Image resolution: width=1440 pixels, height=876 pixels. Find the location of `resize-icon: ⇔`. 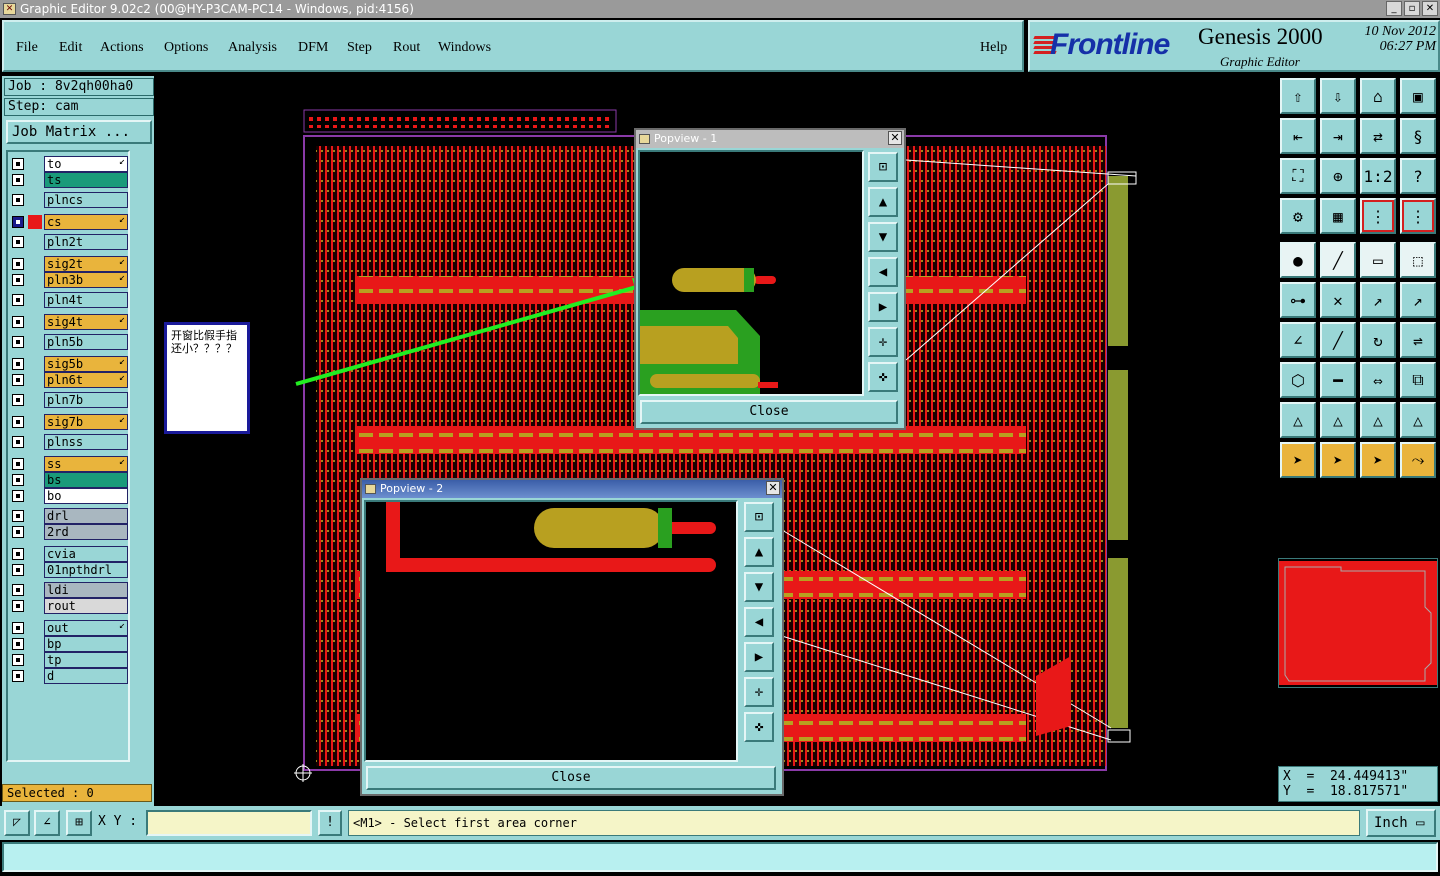

resize-icon: ⇔ is located at coordinates (1378, 380).